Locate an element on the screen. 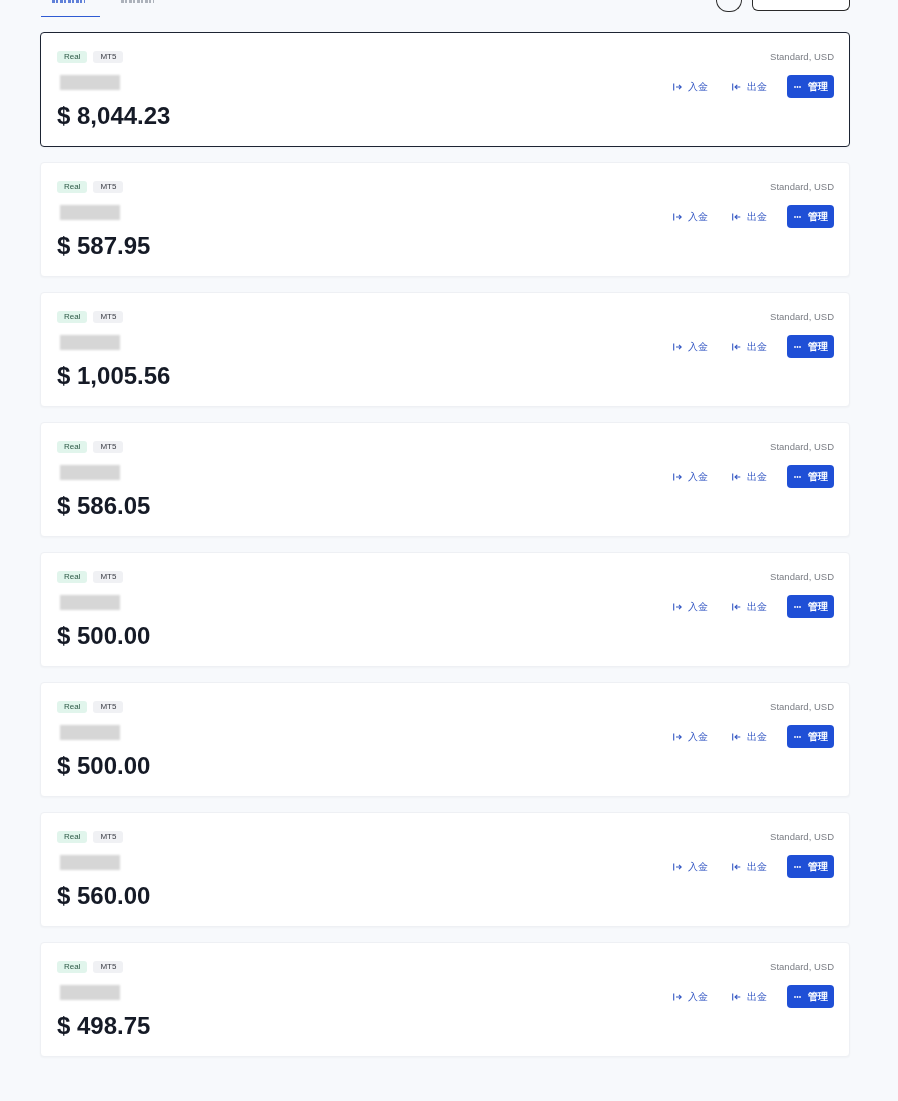 Image resolution: width=898 pixels, height=1101 pixels. account-balance: $ 498.75 is located at coordinates (104, 1026).